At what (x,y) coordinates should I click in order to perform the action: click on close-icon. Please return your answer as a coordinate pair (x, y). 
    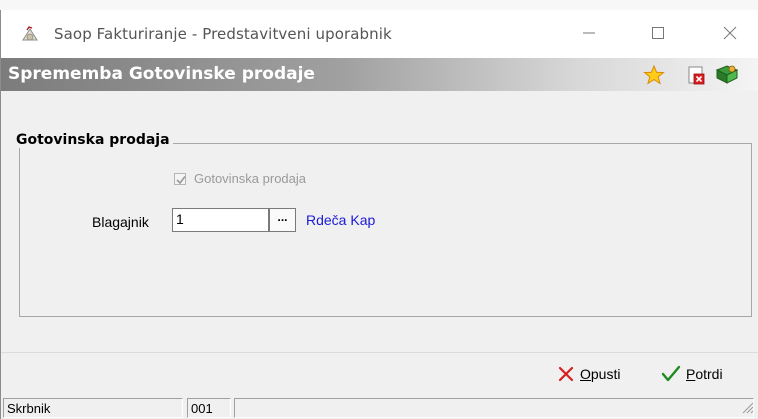
    Looking at the image, I should click on (730, 34).